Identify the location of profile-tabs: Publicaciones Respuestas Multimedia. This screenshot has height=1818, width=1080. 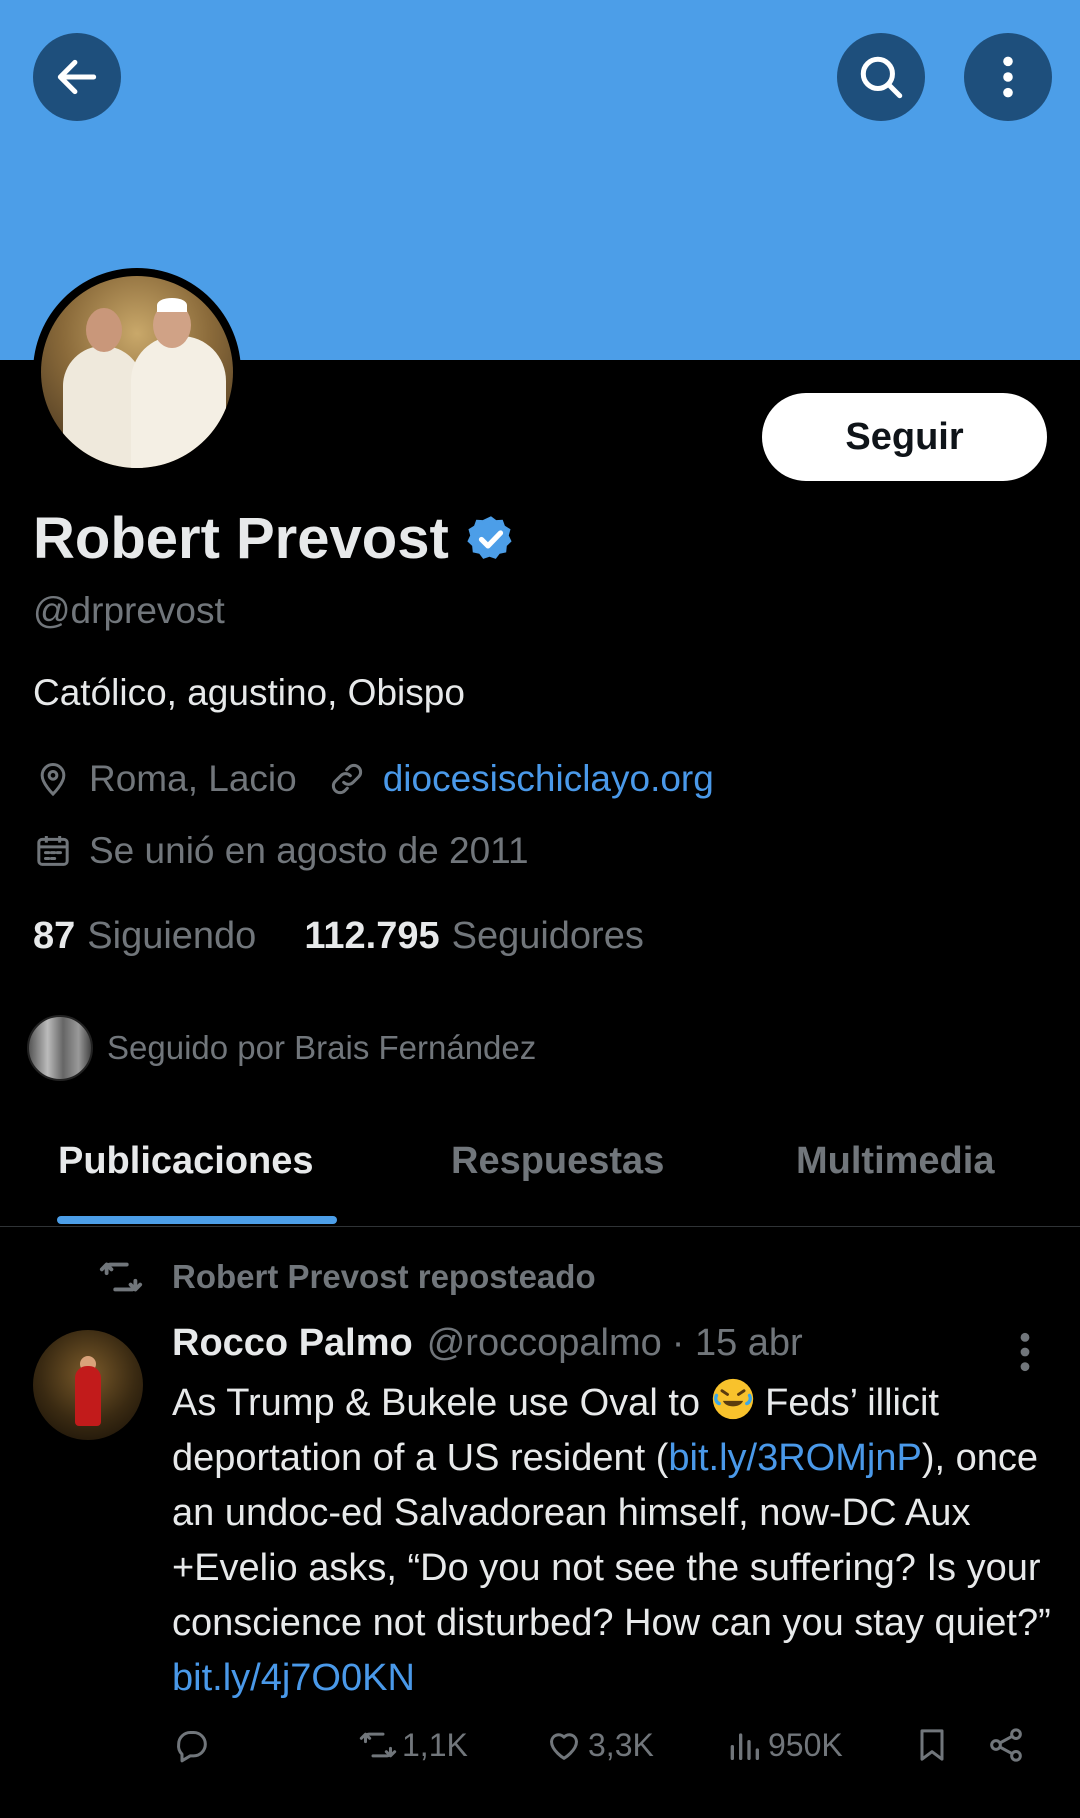
(540, 1173).